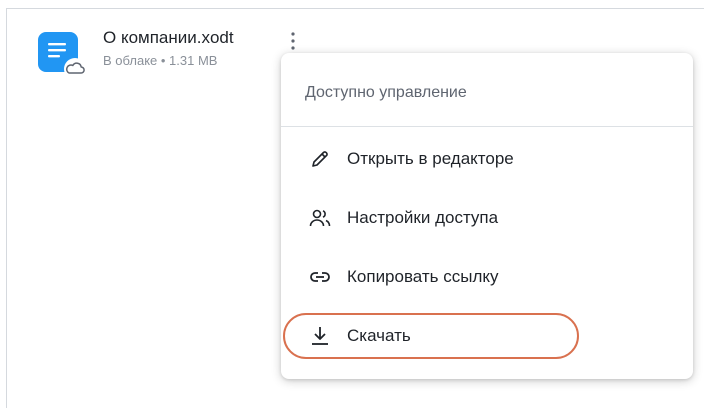 The width and height of the screenshot is (704, 408). Describe the element at coordinates (430, 158) in the screenshot. I see `menu-item-label: Открыть в редакторе` at that location.